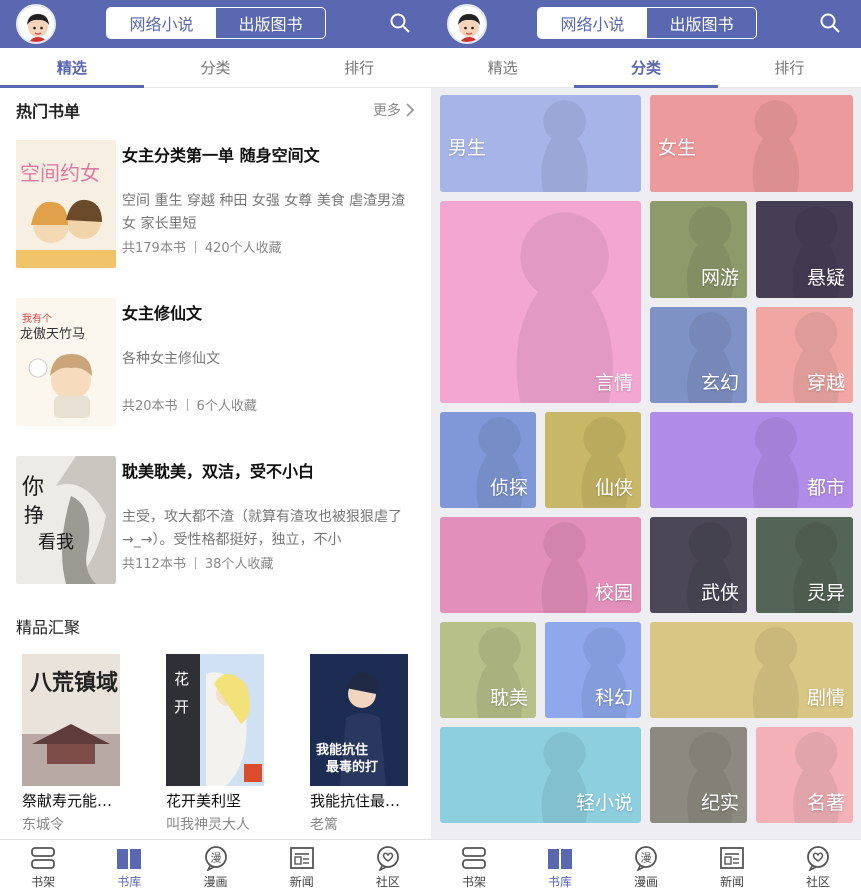 The width and height of the screenshot is (861, 895). Describe the element at coordinates (34, 515) in the screenshot. I see `svg-text: 挣` at that location.